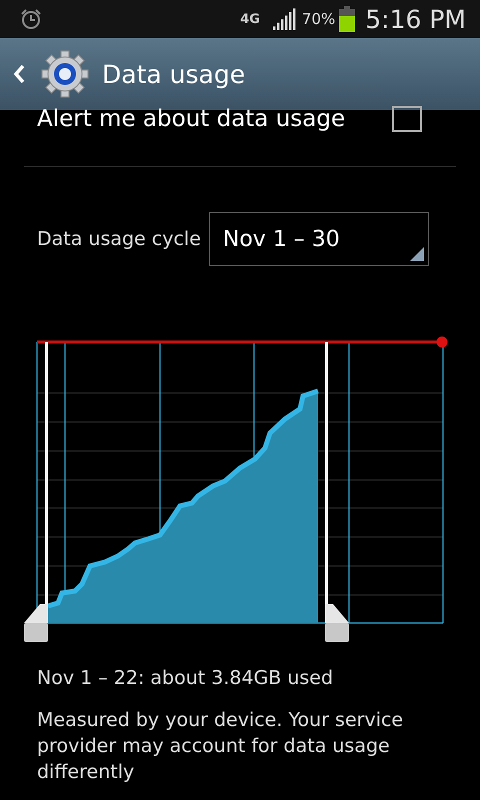 This screenshot has height=800, width=480. I want to click on checkbox, so click(407, 119).